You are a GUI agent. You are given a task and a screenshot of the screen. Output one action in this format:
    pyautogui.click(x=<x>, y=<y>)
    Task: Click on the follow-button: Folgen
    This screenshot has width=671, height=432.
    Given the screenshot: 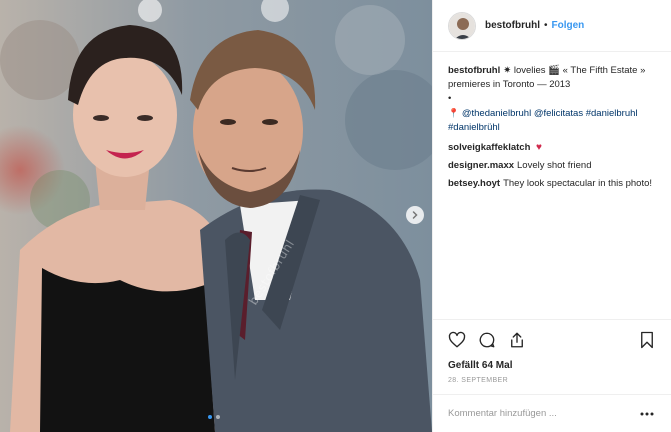 What is the action you would take?
    pyautogui.click(x=568, y=25)
    